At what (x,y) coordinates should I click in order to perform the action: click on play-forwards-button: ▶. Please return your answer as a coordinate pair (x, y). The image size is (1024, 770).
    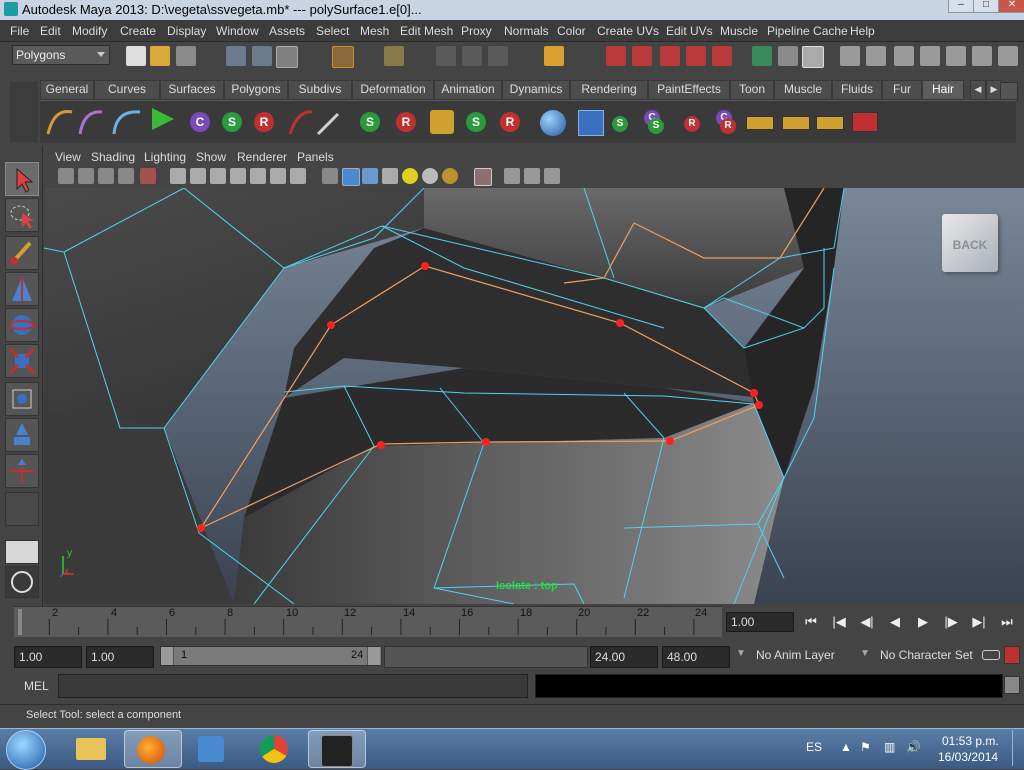
    Looking at the image, I should click on (923, 622).